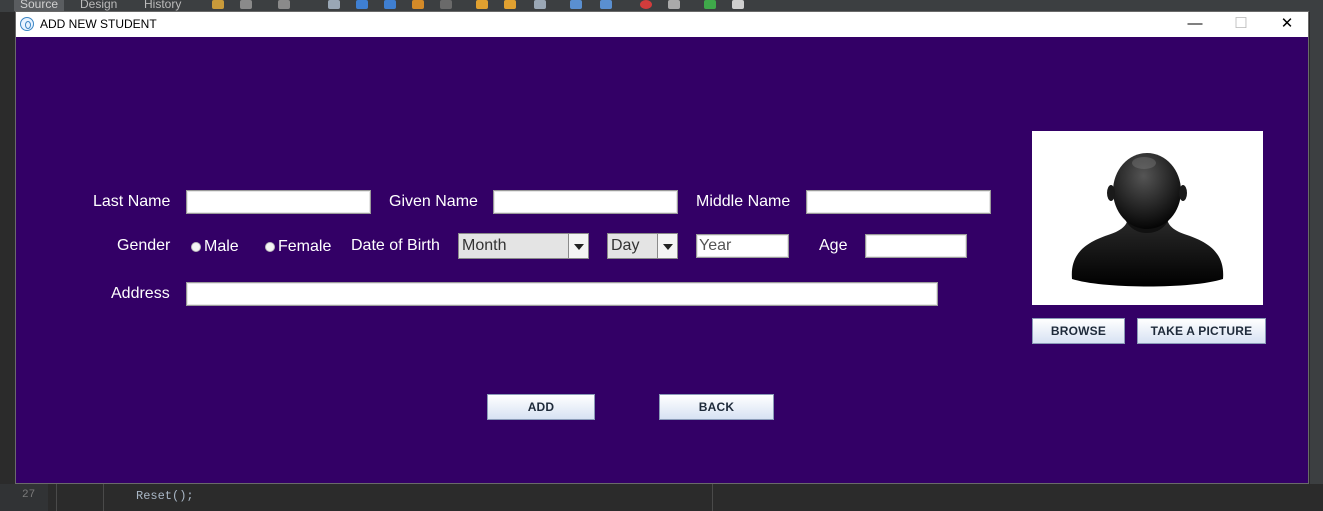 The width and height of the screenshot is (1323, 511). I want to click on maximize-button: ☐, so click(1241, 24).